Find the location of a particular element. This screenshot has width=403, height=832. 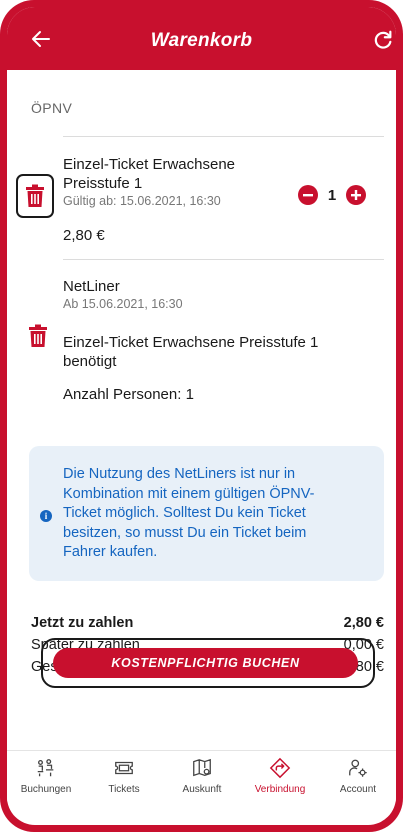

tab-label: Tickets is located at coordinates (124, 789).